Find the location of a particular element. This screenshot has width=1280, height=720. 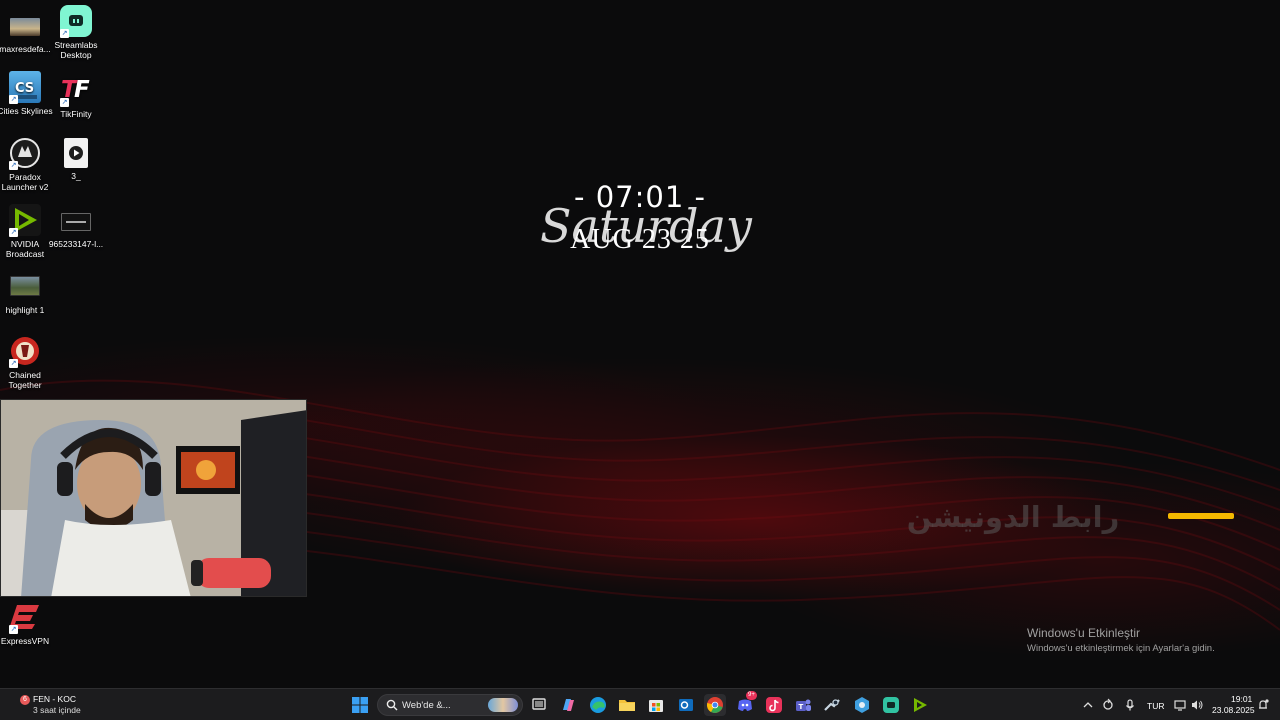

teams-icon: T is located at coordinates (803, 705).